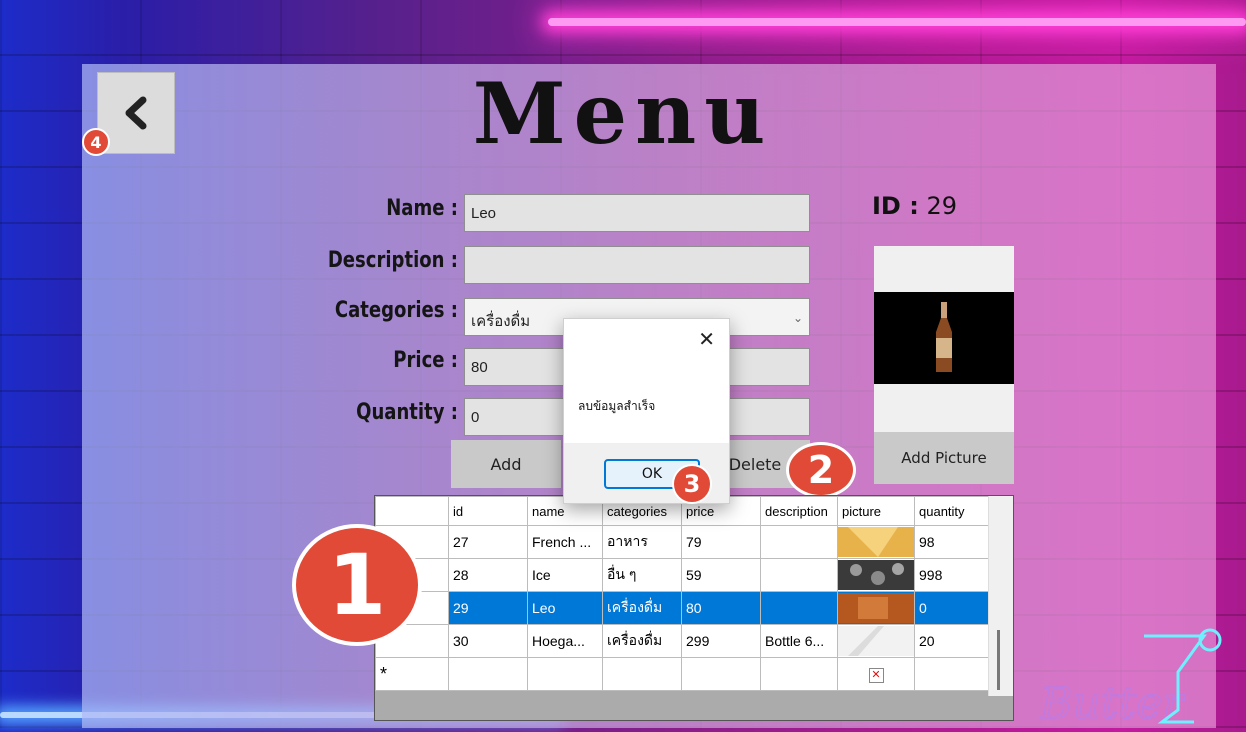  What do you see at coordinates (721, 608) in the screenshot?
I see `cell-price: 80` at bounding box center [721, 608].